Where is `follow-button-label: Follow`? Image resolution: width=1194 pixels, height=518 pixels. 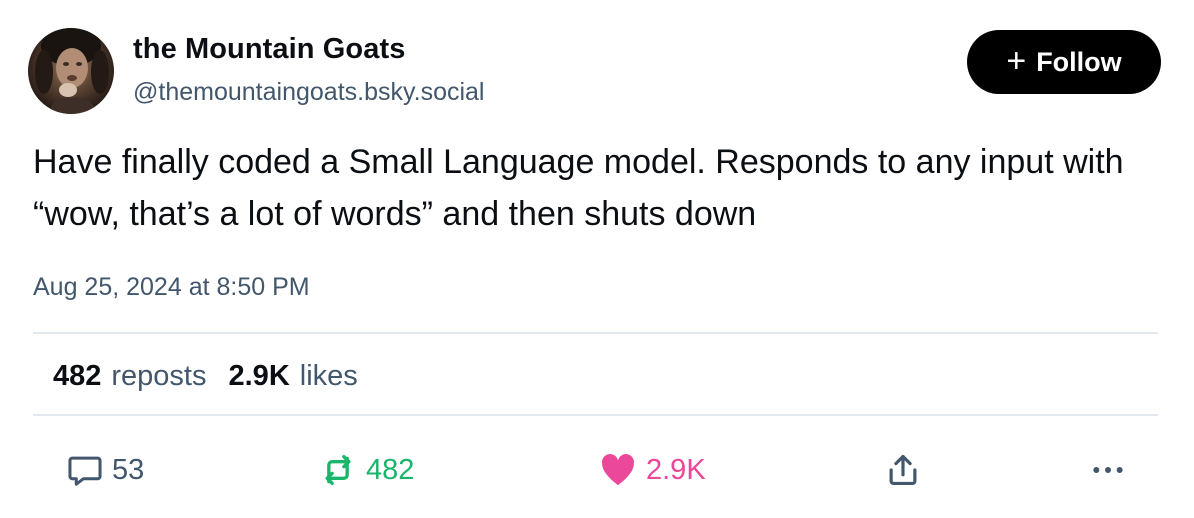
follow-button-label: Follow is located at coordinates (1079, 61).